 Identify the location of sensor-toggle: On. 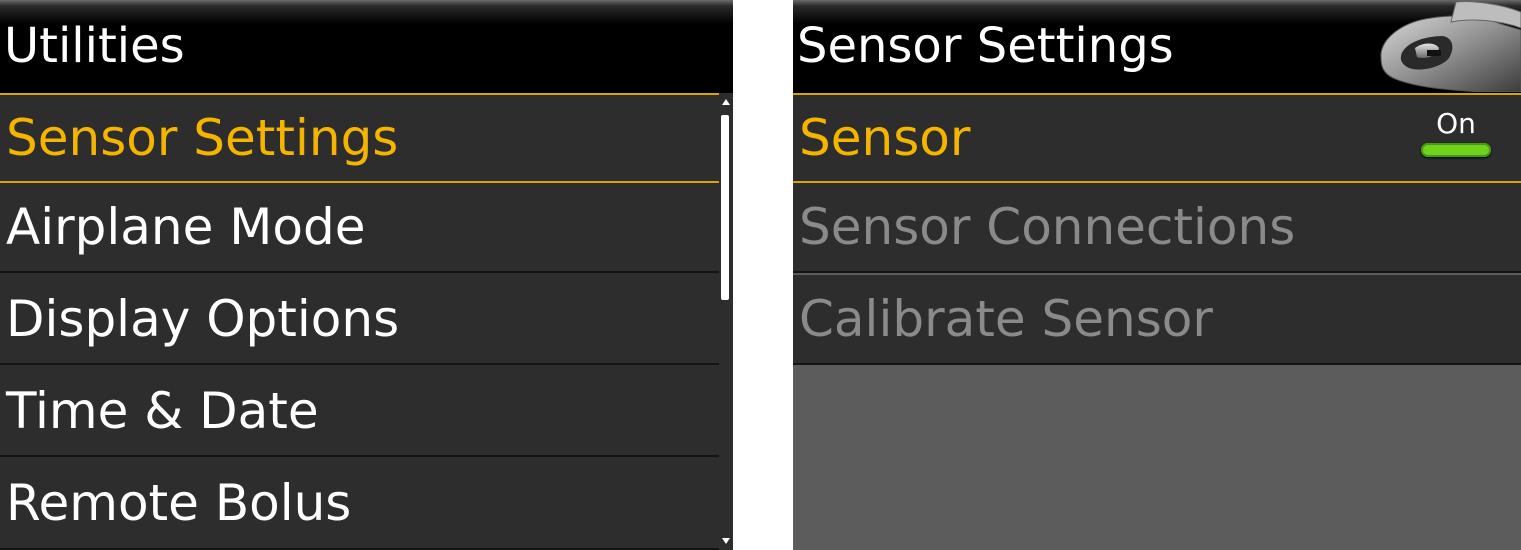
(1456, 138).